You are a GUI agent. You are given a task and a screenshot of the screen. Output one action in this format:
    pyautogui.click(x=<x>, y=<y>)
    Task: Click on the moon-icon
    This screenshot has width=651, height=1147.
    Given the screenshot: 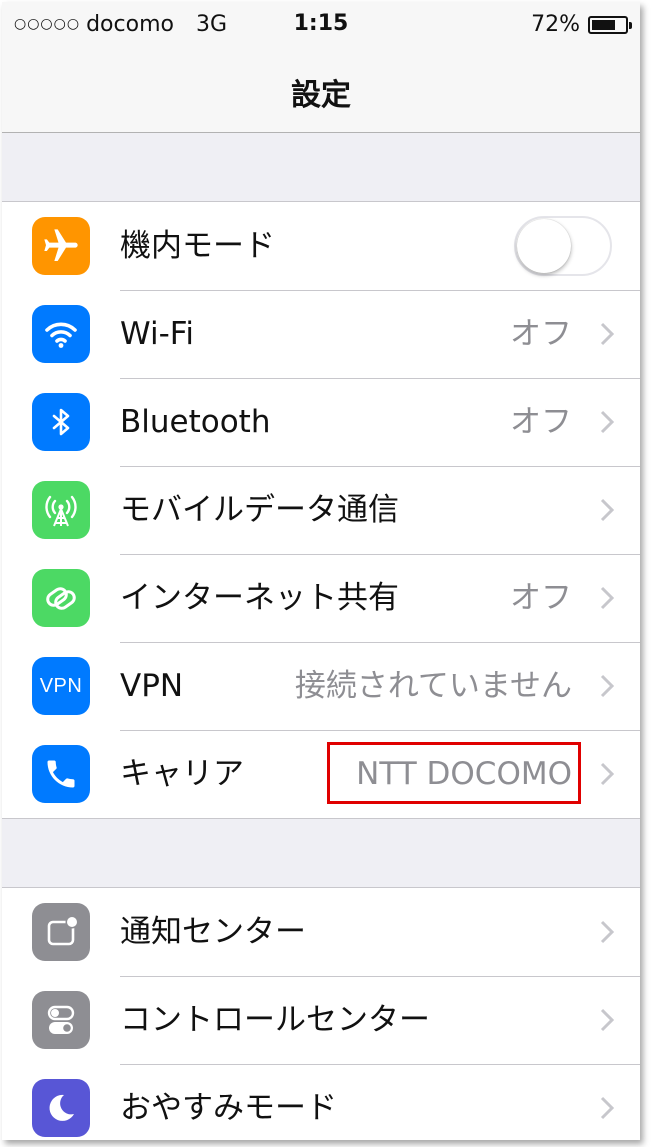 What is the action you would take?
    pyautogui.click(x=61, y=1108)
    